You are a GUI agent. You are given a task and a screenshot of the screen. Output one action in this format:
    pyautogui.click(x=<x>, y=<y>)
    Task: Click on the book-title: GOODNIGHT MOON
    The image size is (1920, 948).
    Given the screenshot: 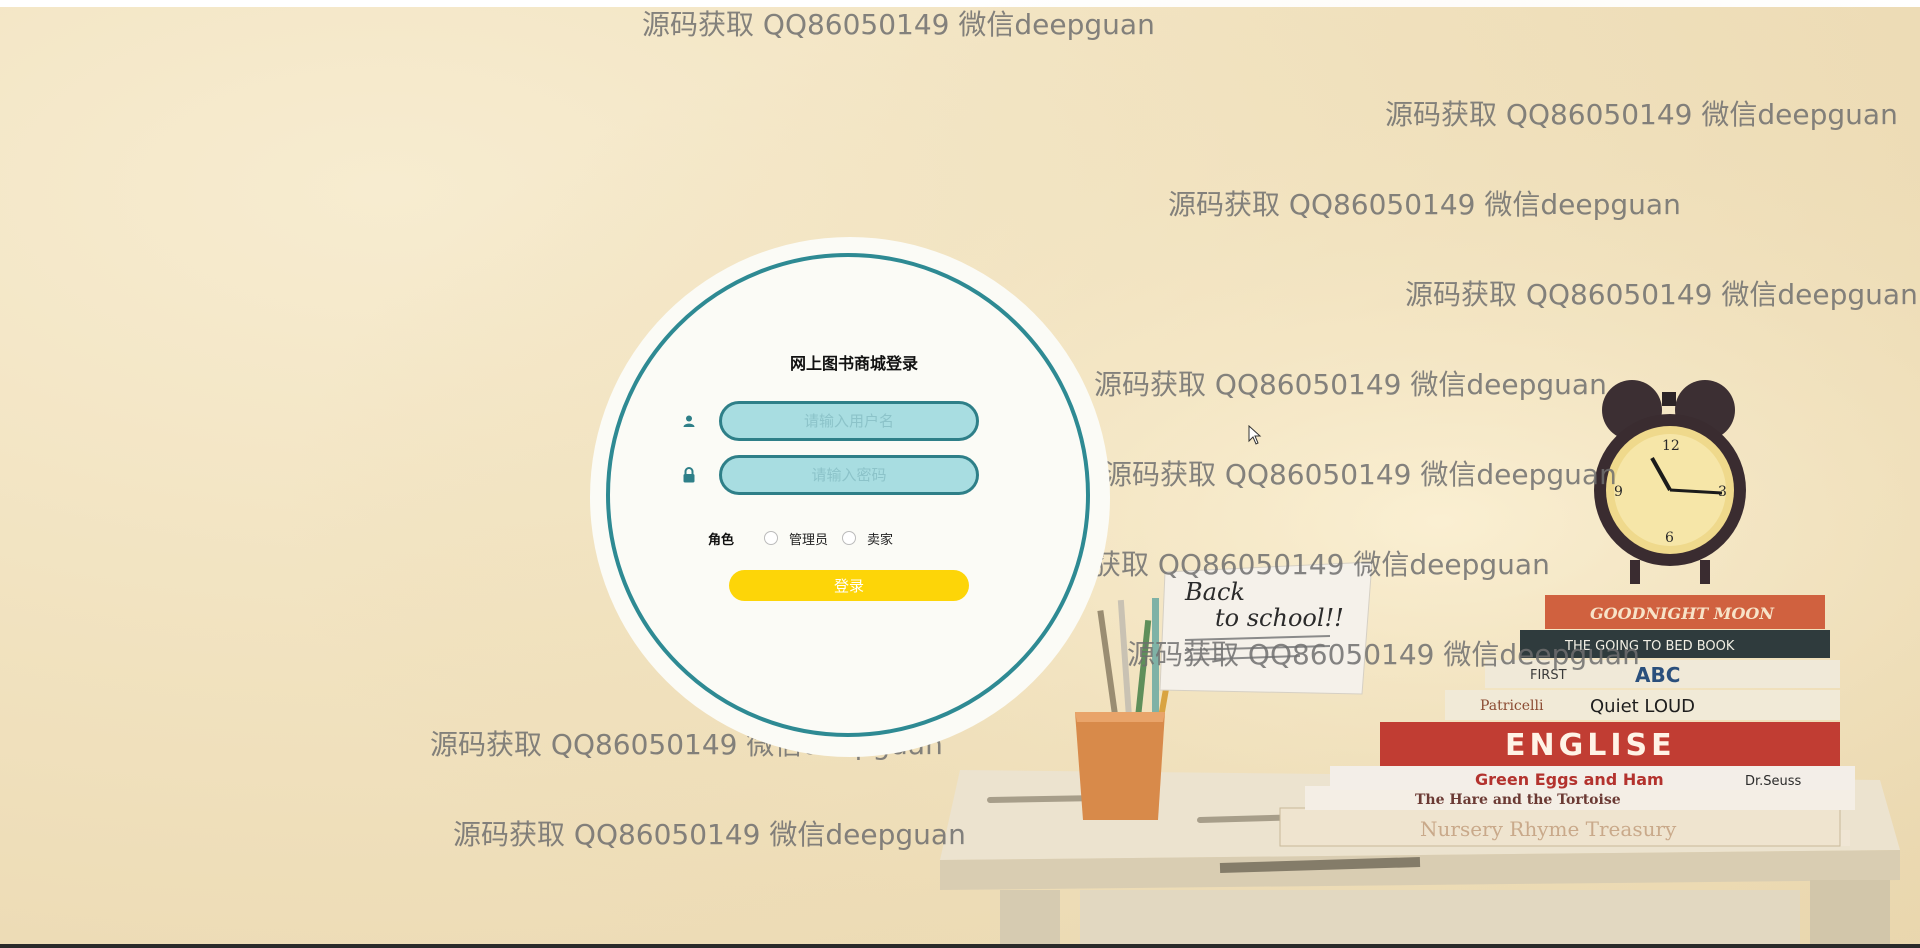 What is the action you would take?
    pyautogui.click(x=1682, y=613)
    